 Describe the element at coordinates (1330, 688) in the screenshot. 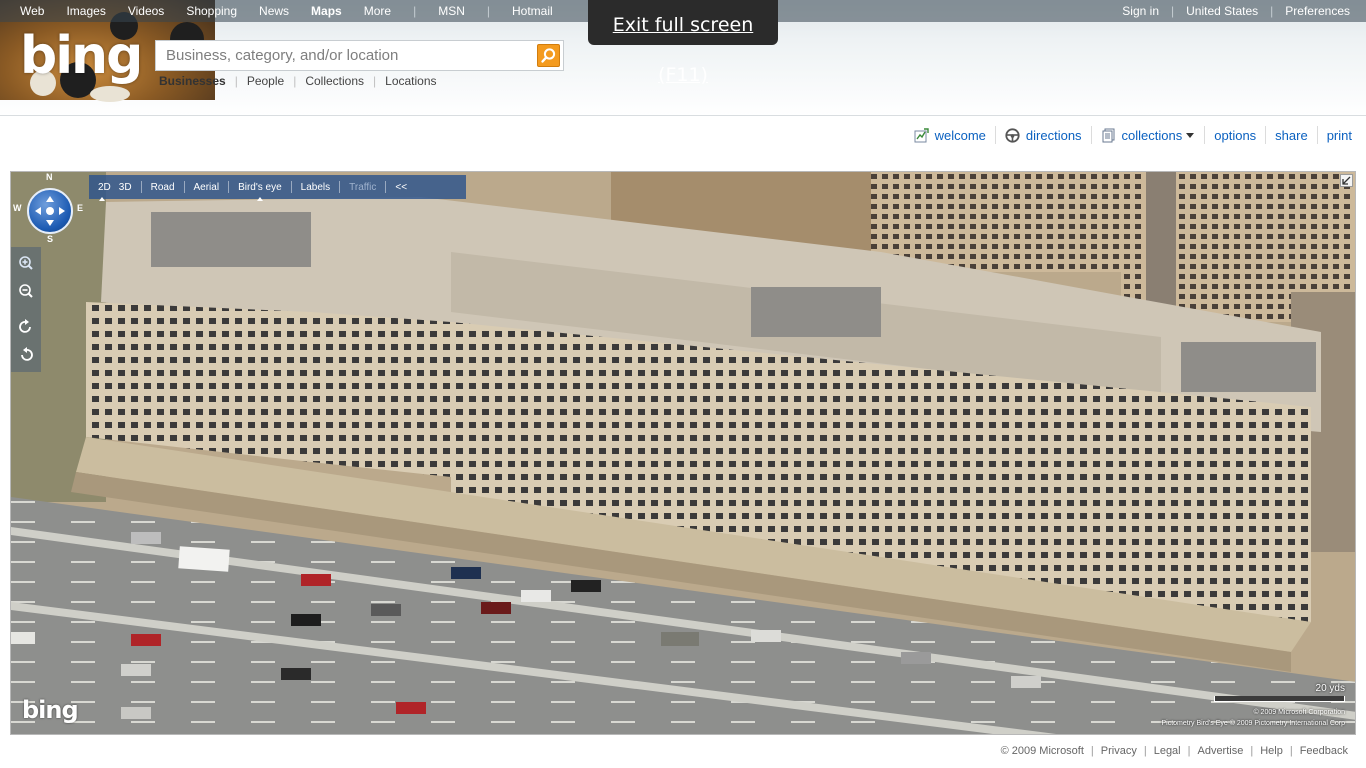

I see `scale-label: 20 yds` at that location.